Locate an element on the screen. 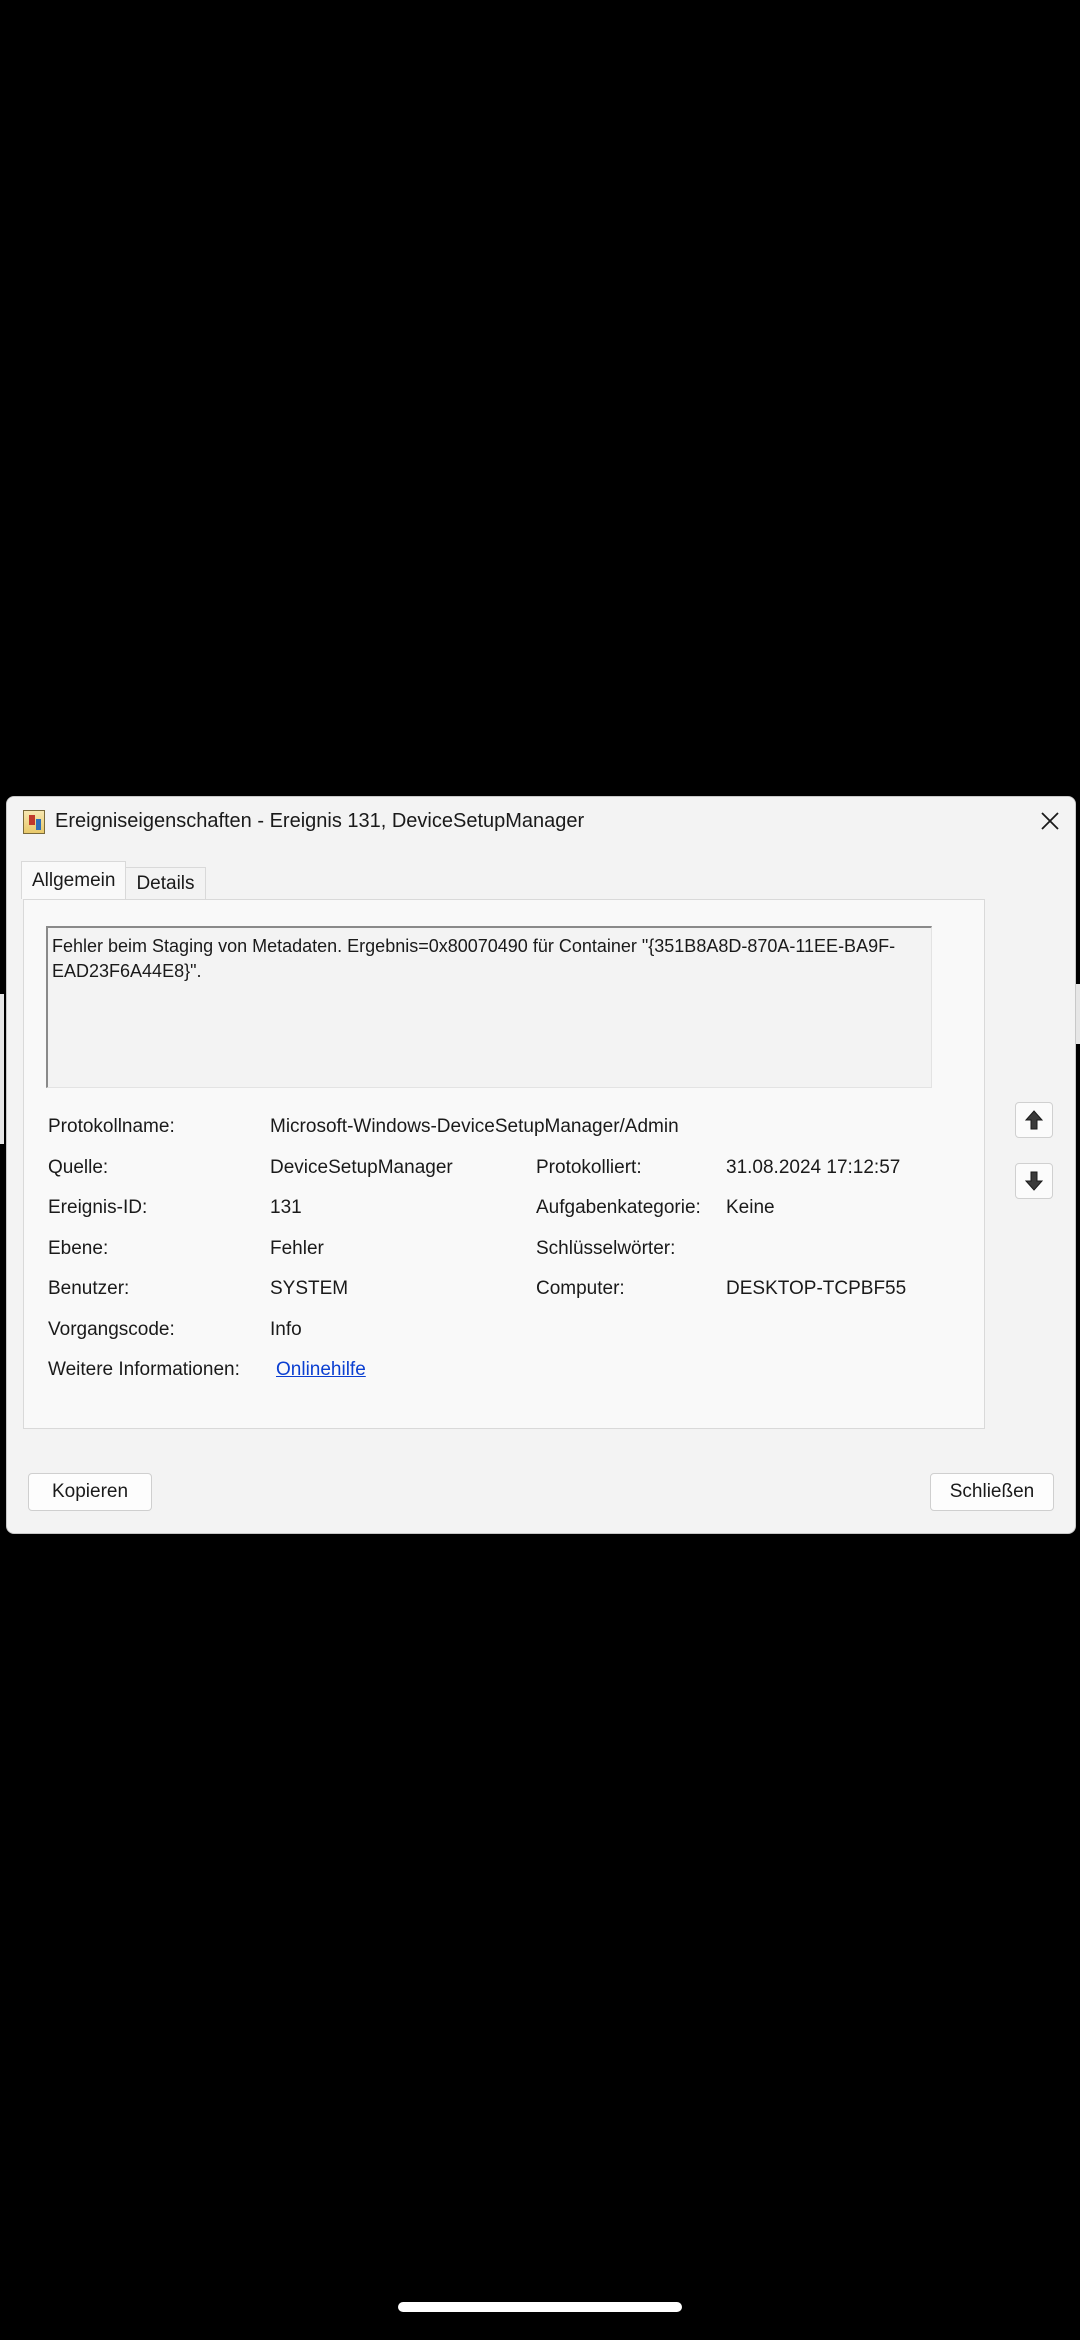 The image size is (1080, 2340). value-ereignis-id: 131 is located at coordinates (286, 1207).